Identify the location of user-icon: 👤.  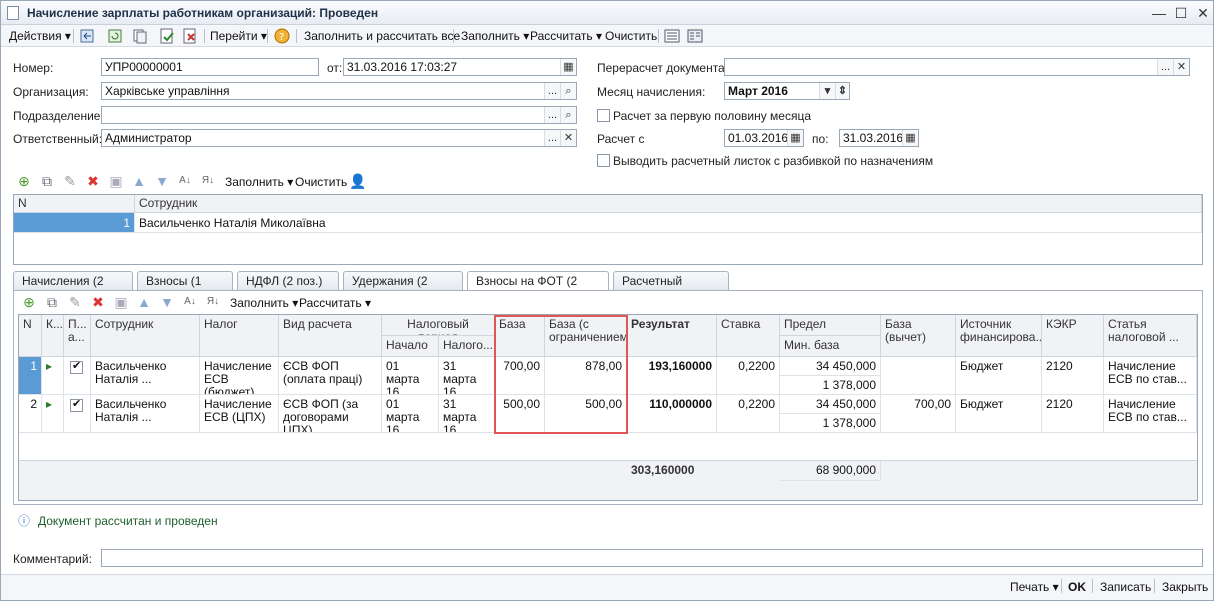
(357, 181).